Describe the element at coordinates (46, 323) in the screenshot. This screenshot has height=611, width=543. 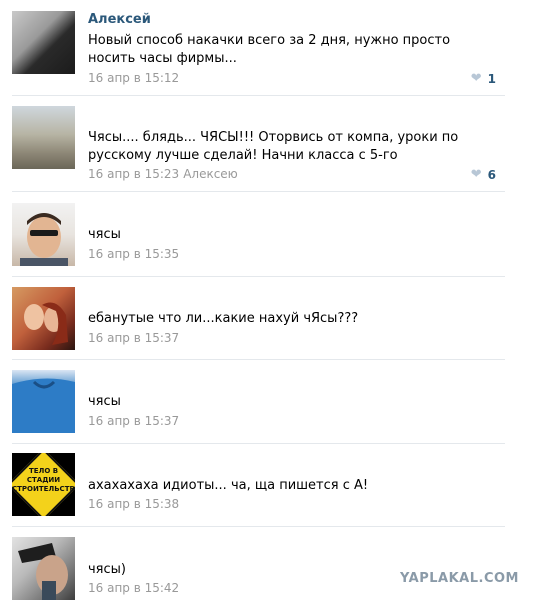
I see `avatar-couple-icon` at that location.